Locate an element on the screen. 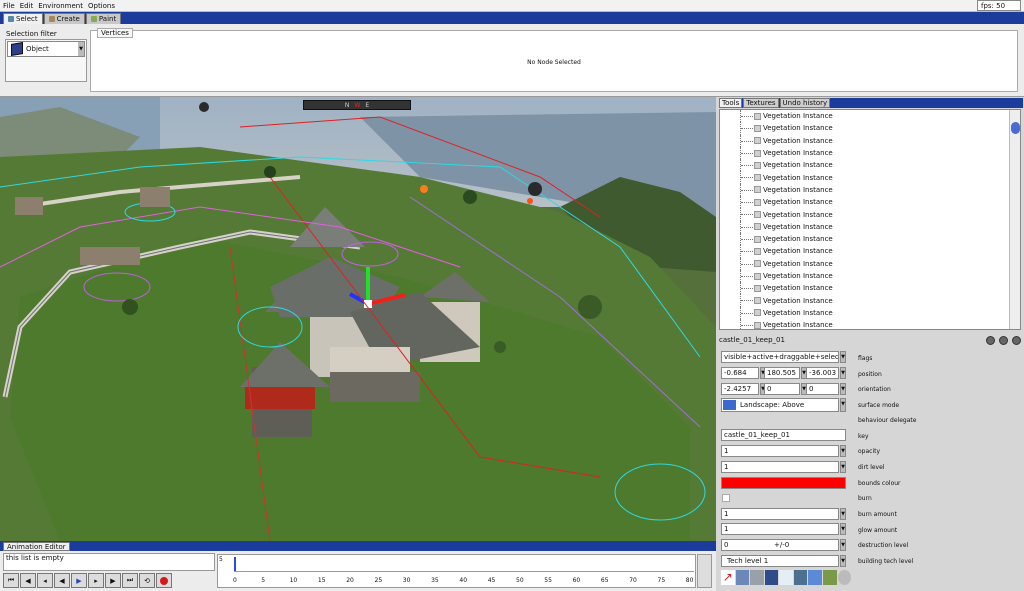 Image resolution: width=1024 pixels, height=591 pixels. tab-vertices: Vertices is located at coordinates (115, 33).